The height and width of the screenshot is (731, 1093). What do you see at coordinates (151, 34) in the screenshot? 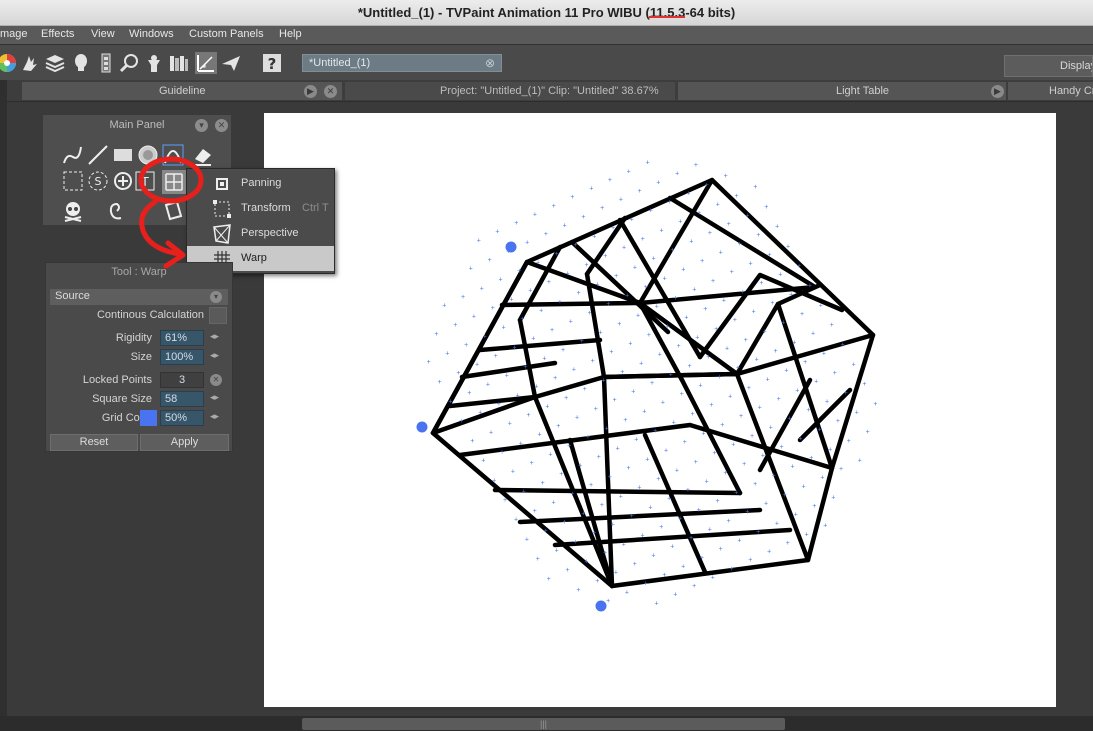
I see `menu-windows: Windows` at bounding box center [151, 34].